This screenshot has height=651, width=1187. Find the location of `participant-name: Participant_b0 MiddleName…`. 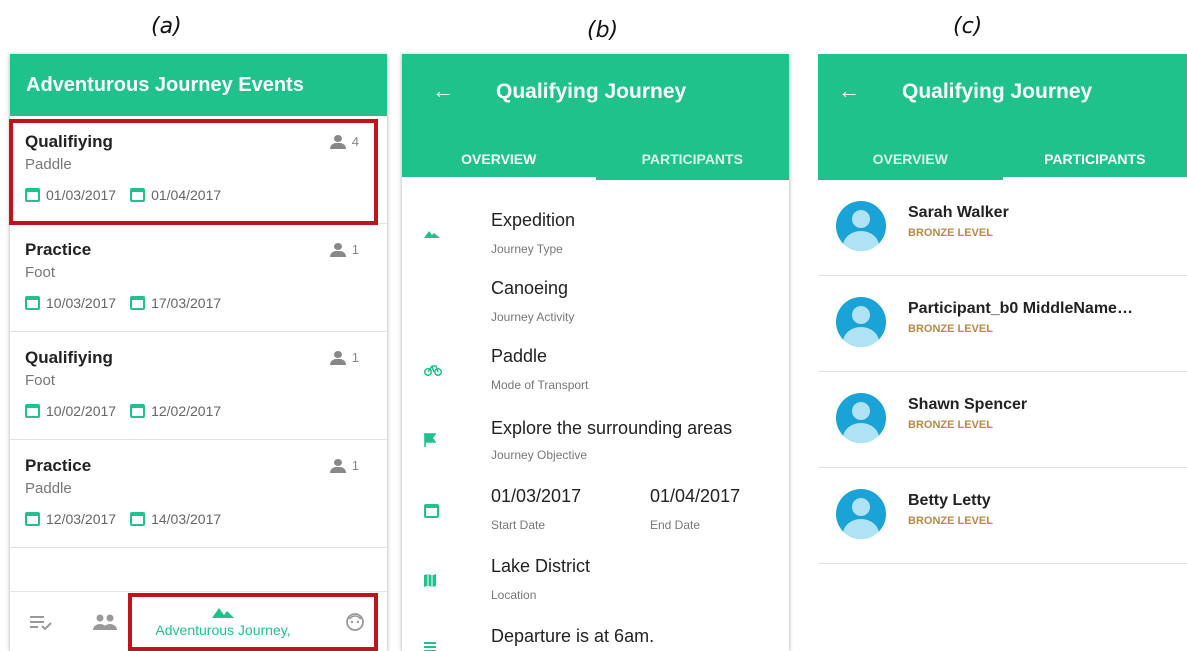

participant-name: Participant_b0 MiddleName… is located at coordinates (1020, 308).